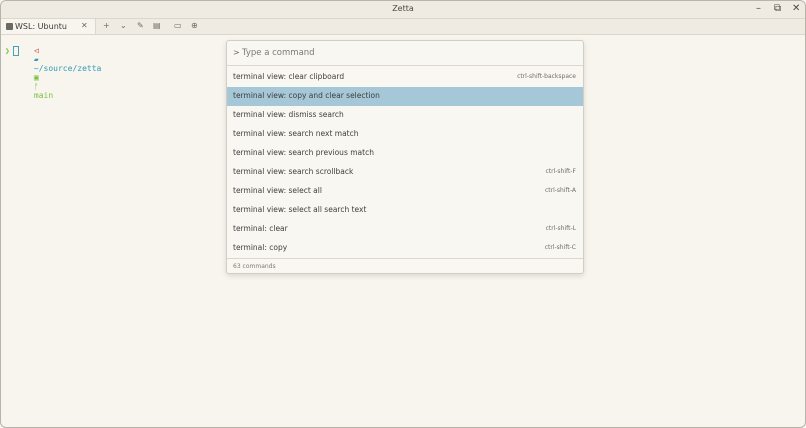  What do you see at coordinates (288, 114) in the screenshot?
I see `command-label: terminal view: dismiss search` at bounding box center [288, 114].